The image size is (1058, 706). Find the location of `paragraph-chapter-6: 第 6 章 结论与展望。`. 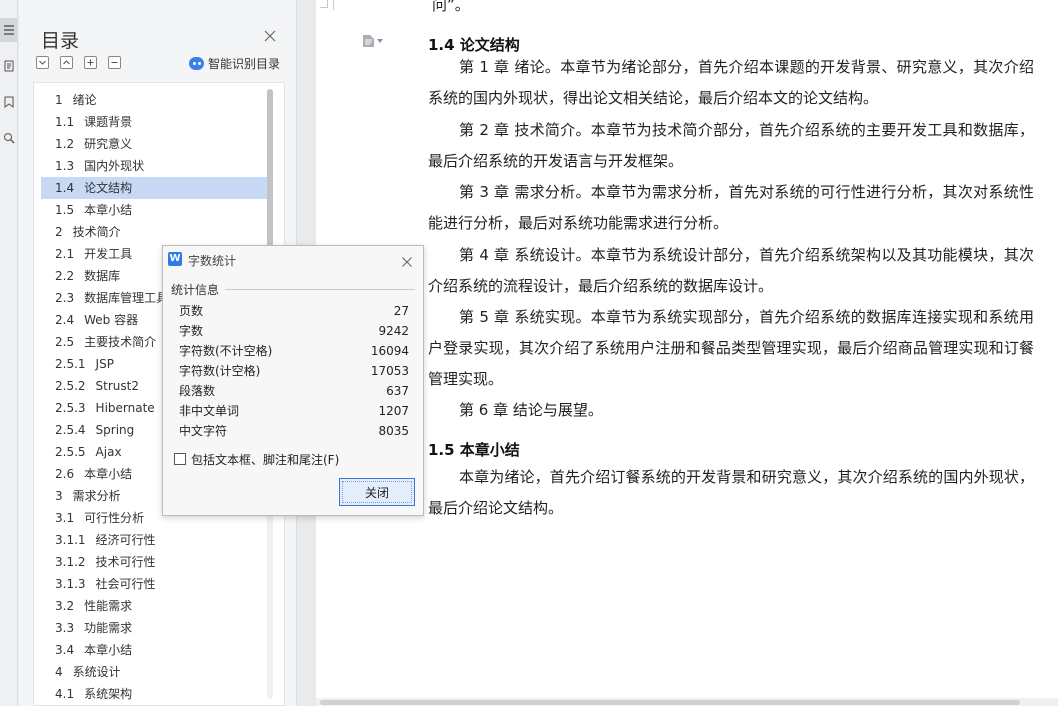

paragraph-chapter-6: 第 6 章 结论与展望。 is located at coordinates (531, 410).